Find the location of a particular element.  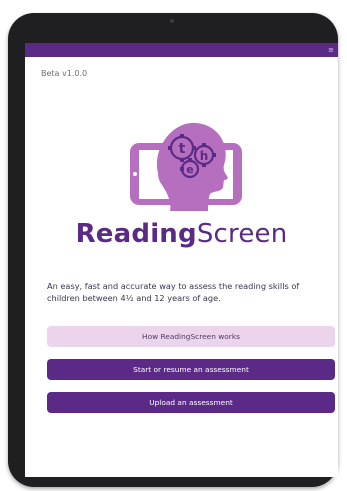

camera-dot is located at coordinates (172, 21).